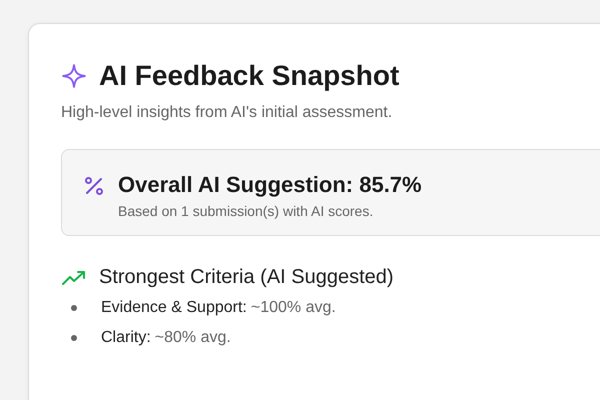  I want to click on sparkle-icon, so click(74, 76).